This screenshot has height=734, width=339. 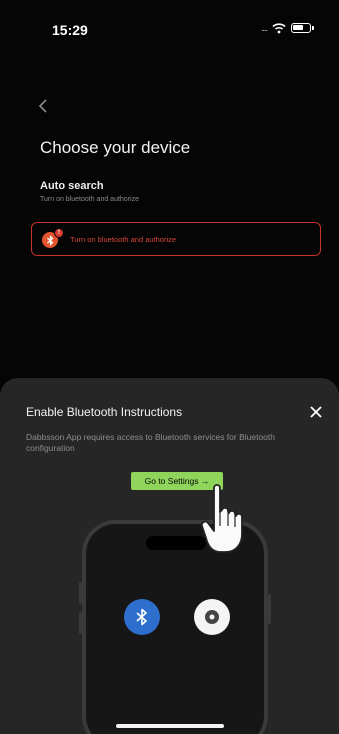 What do you see at coordinates (212, 617) in the screenshot?
I see `location-icon` at bounding box center [212, 617].